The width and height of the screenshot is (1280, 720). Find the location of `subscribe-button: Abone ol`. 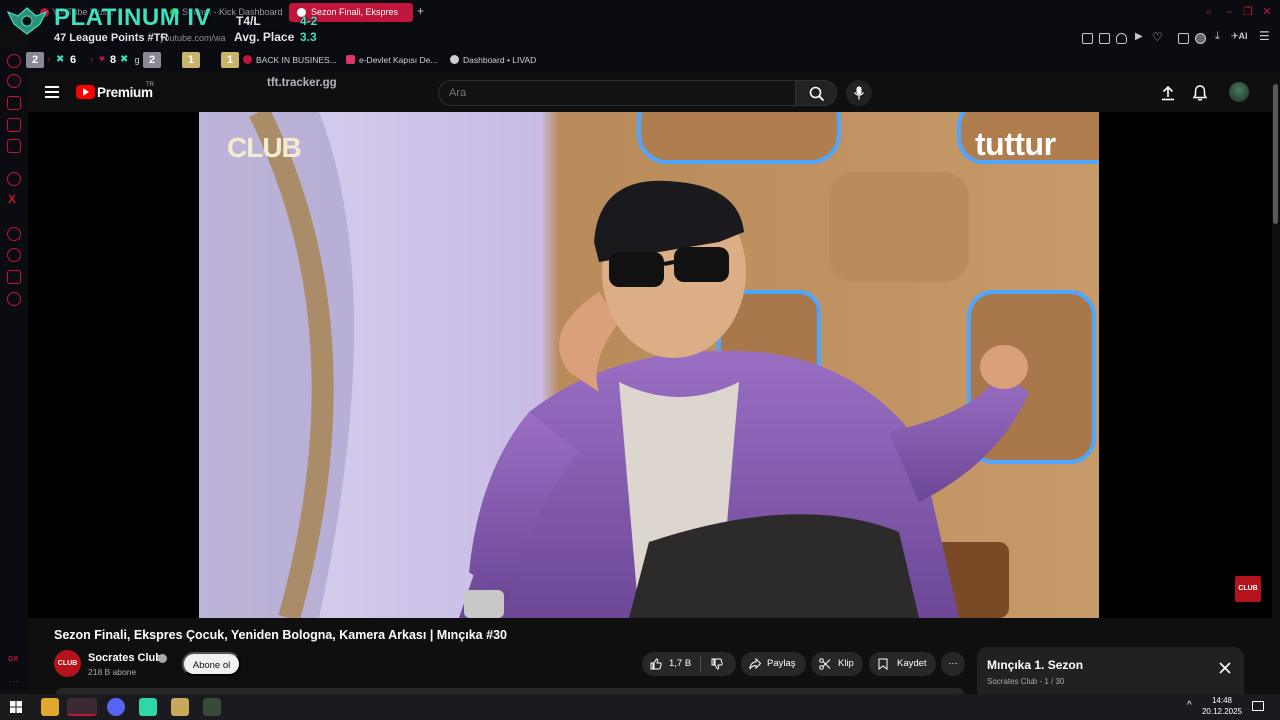

subscribe-button: Abone ol is located at coordinates (211, 664).